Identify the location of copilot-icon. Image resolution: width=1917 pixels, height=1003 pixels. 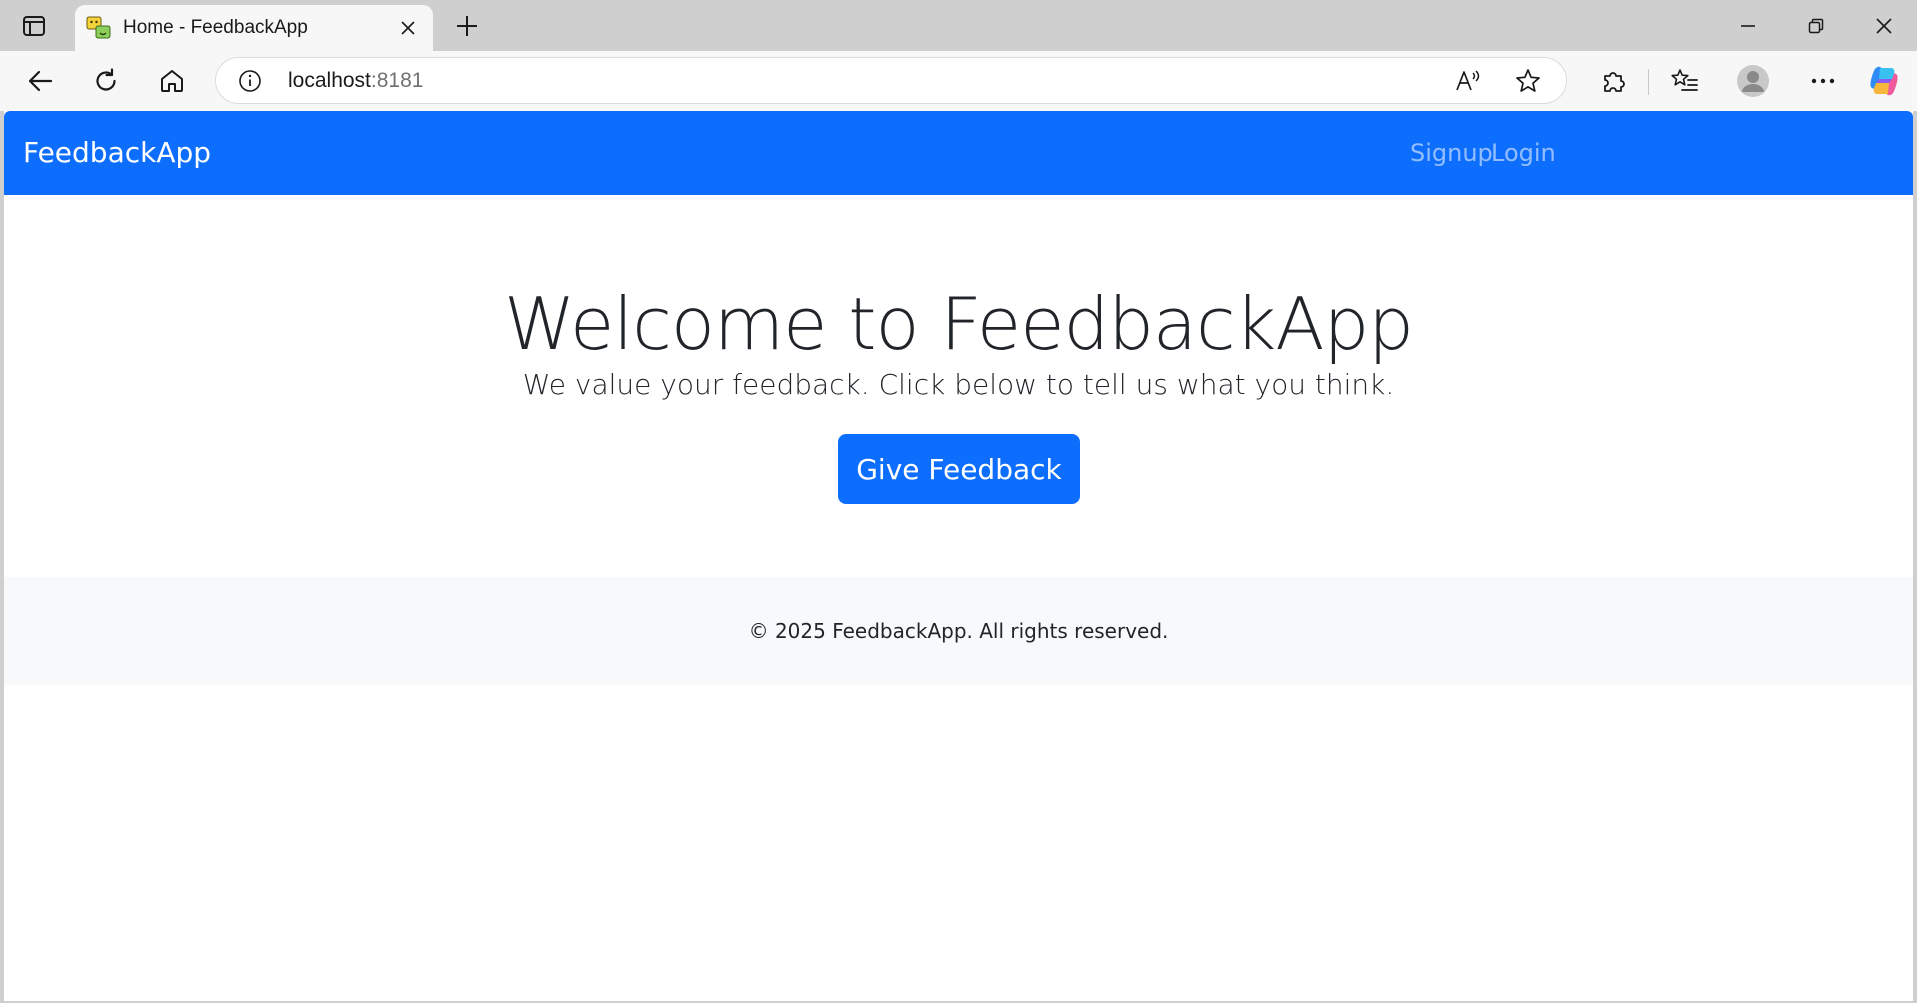
(1884, 81).